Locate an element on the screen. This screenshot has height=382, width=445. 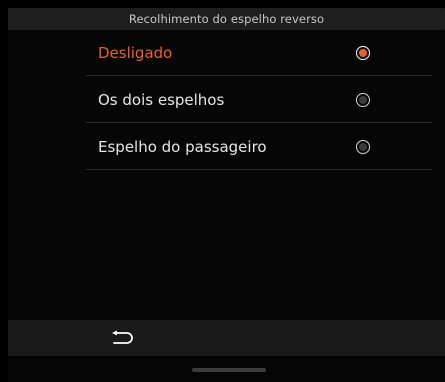
option-label: Espelho do passageiro is located at coordinates (182, 146).